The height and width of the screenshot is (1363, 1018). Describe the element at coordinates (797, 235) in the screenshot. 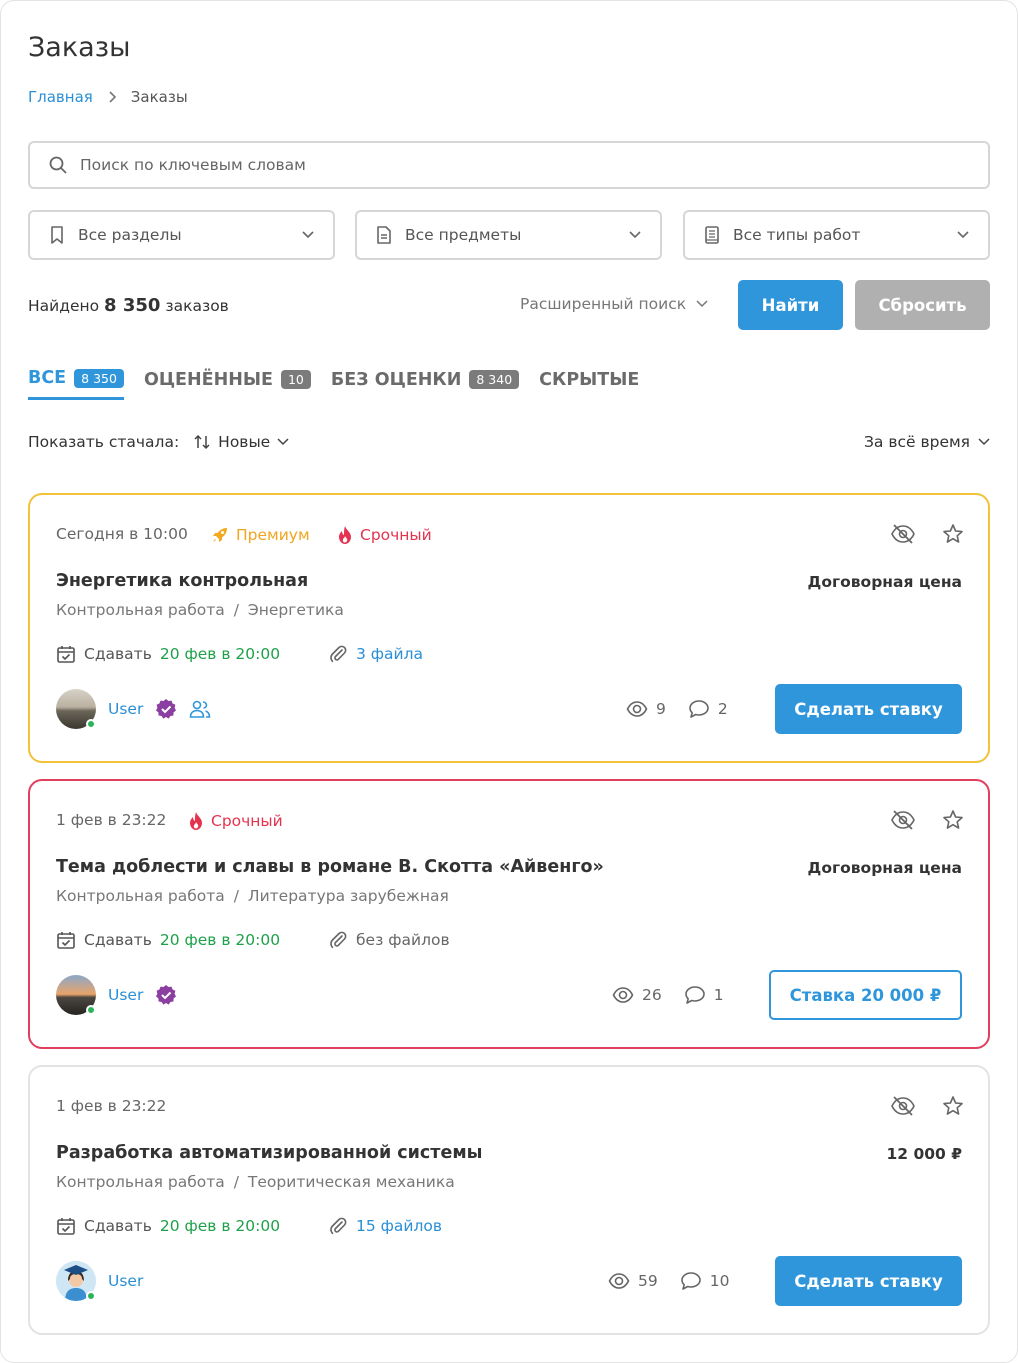

I see `work-types-select-label: Все типы работ` at that location.